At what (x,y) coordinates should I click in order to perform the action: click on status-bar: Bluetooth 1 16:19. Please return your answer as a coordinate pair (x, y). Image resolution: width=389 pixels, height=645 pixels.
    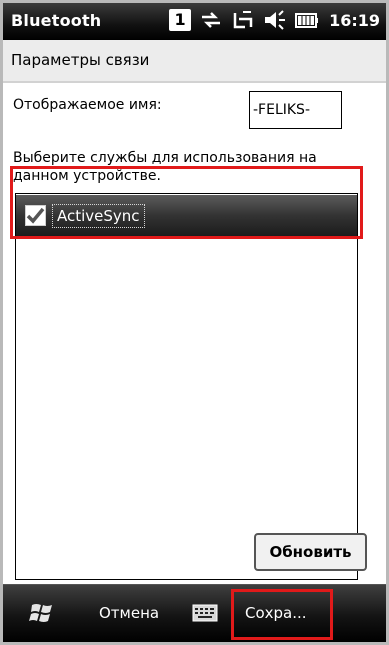
    Looking at the image, I should click on (194, 21).